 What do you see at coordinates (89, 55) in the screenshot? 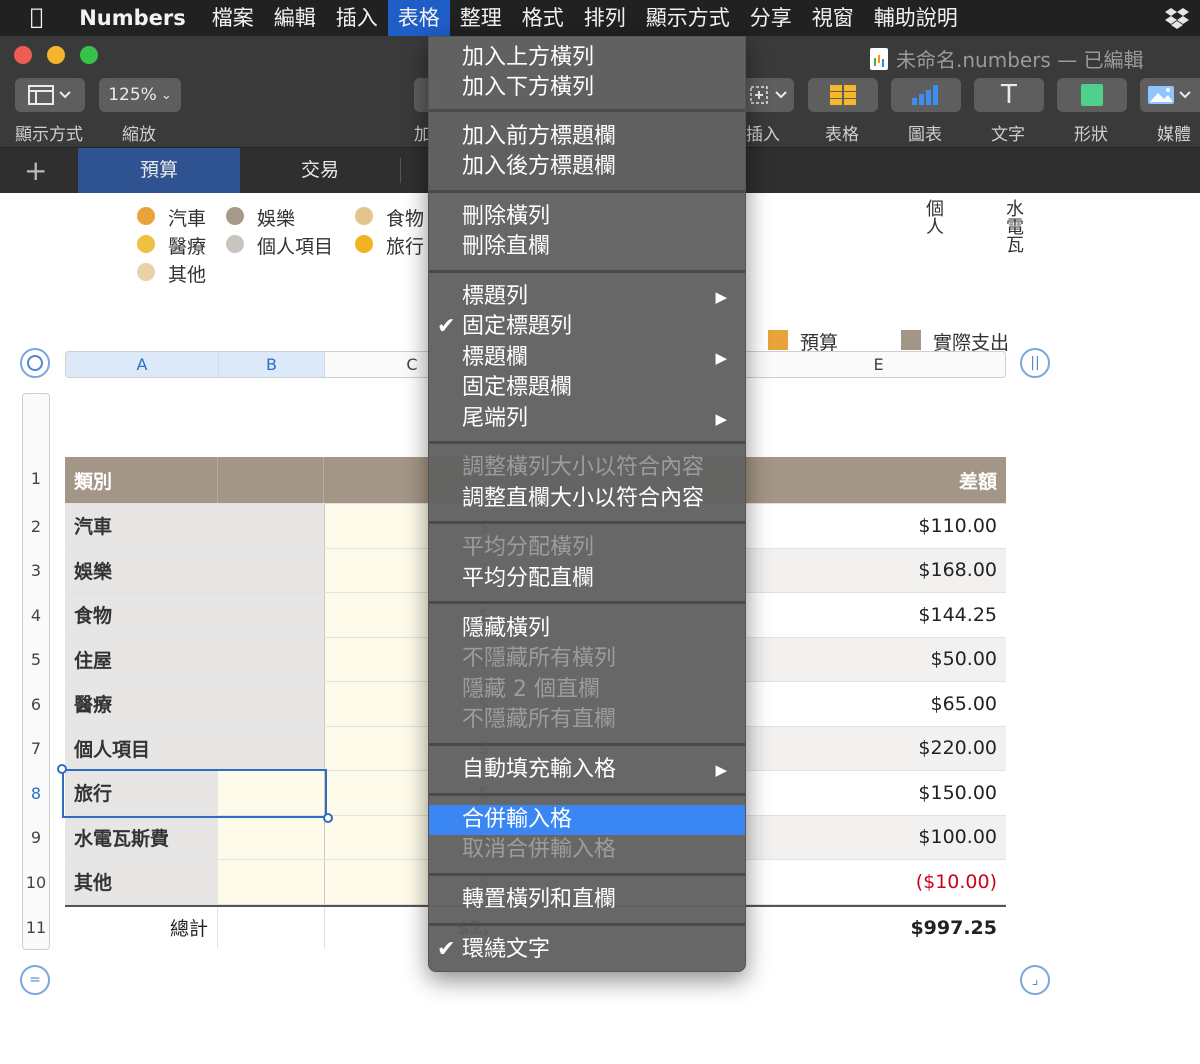
I see `zoom-window-button` at bounding box center [89, 55].